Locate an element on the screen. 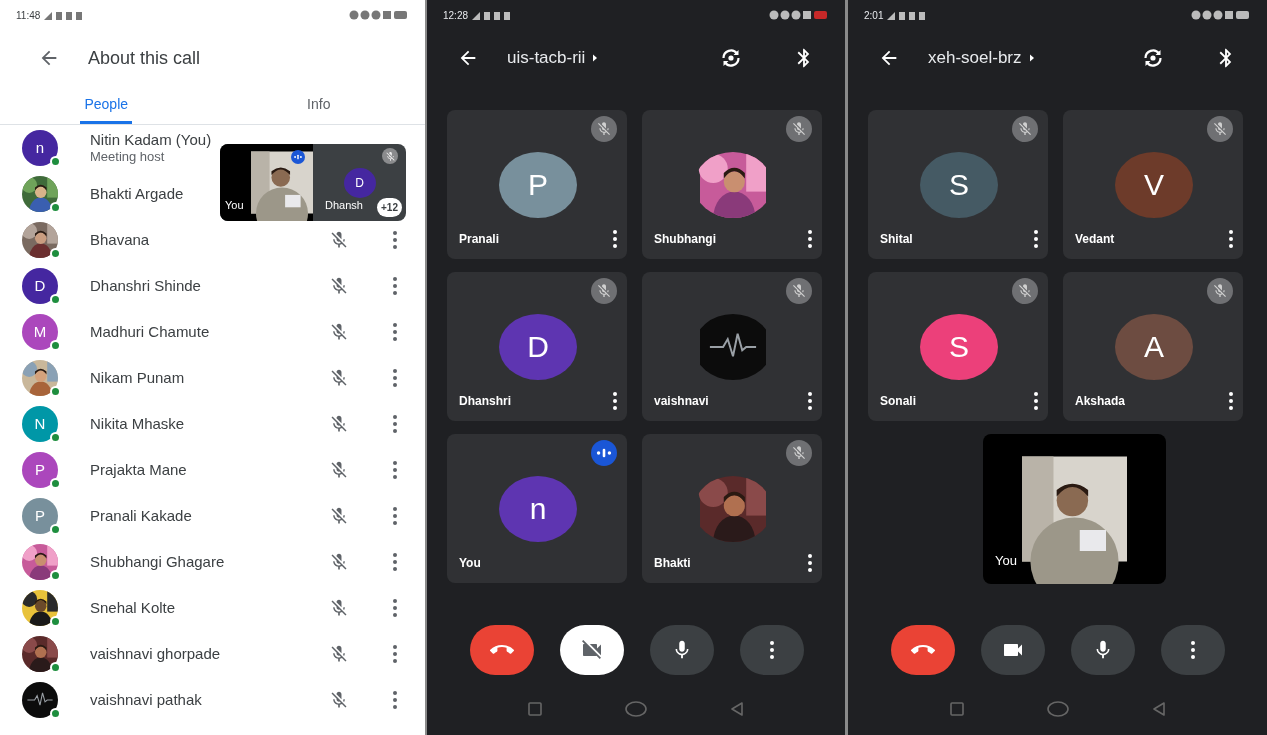  participant-name: Dhansh is located at coordinates (344, 205).